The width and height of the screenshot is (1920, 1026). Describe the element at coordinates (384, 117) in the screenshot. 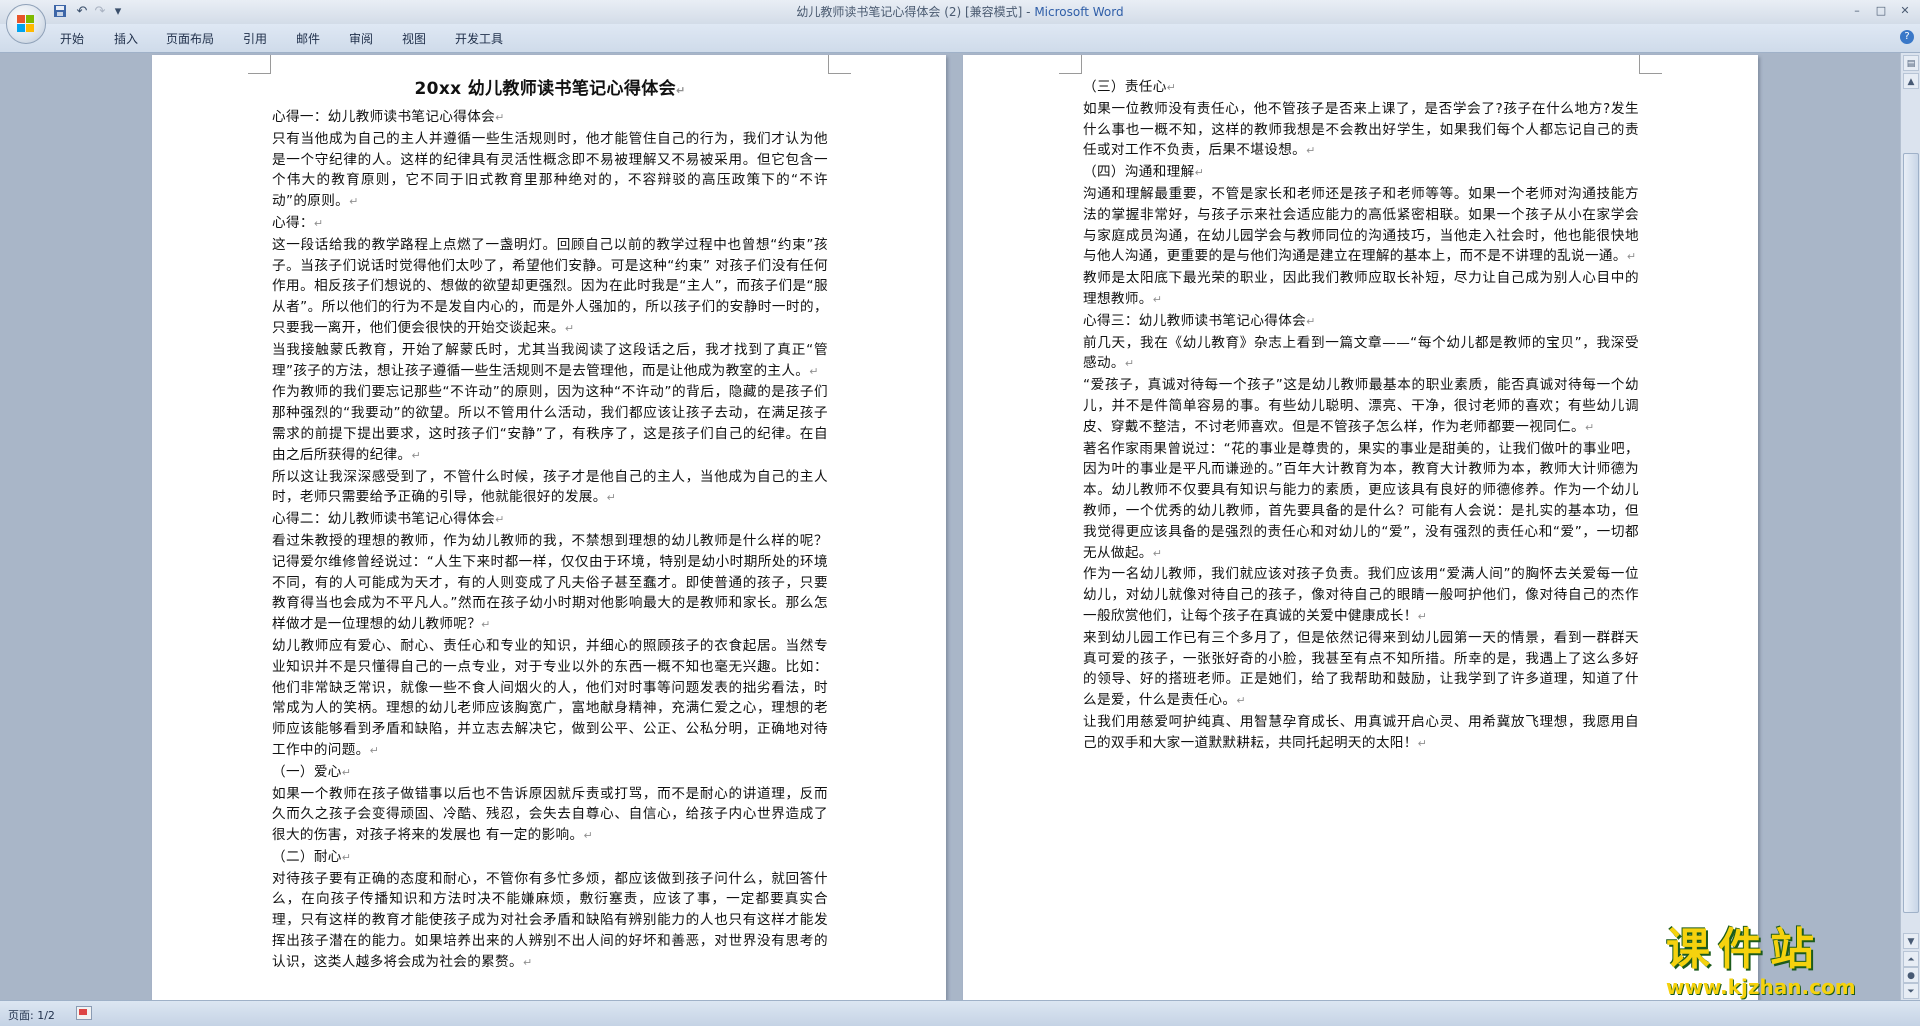

I see `paragraph-text: 心得一：幼儿教师读书笔记心得体会` at that location.